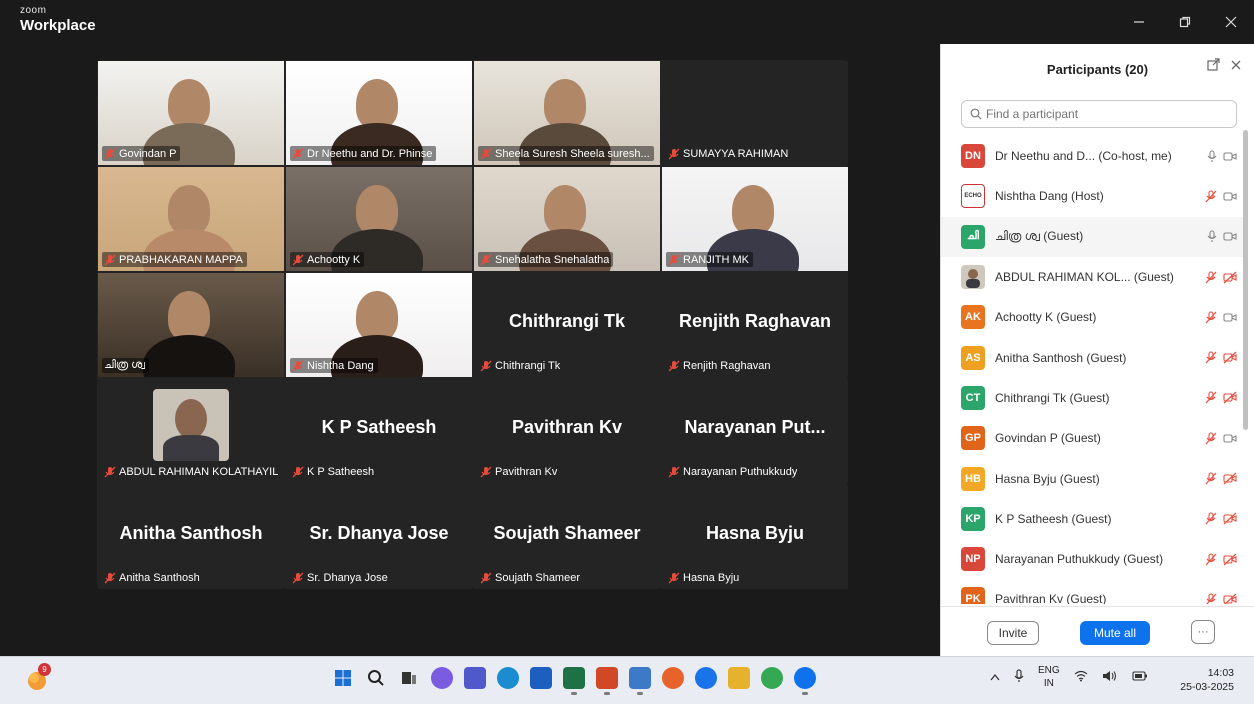  I want to click on more-options-button: ···, so click(1203, 632).